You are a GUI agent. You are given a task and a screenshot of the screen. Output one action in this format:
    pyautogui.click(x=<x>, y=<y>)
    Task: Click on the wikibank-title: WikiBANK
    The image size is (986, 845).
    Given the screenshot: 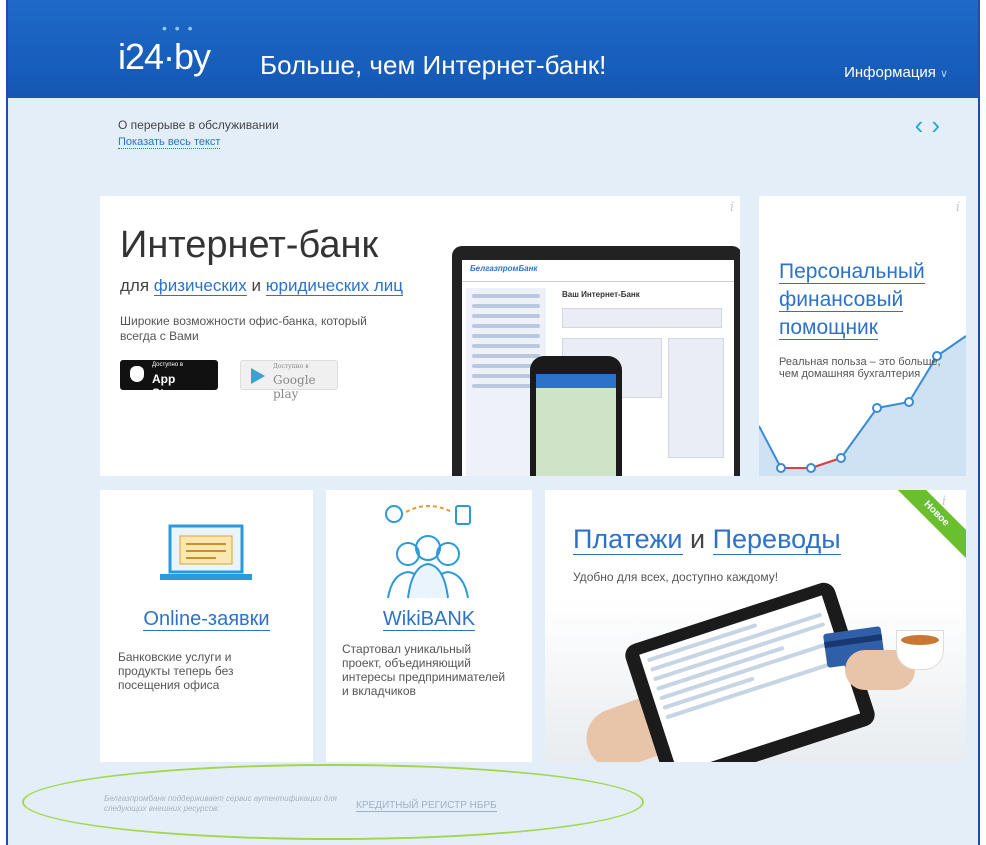 What is the action you would take?
    pyautogui.click(x=429, y=619)
    